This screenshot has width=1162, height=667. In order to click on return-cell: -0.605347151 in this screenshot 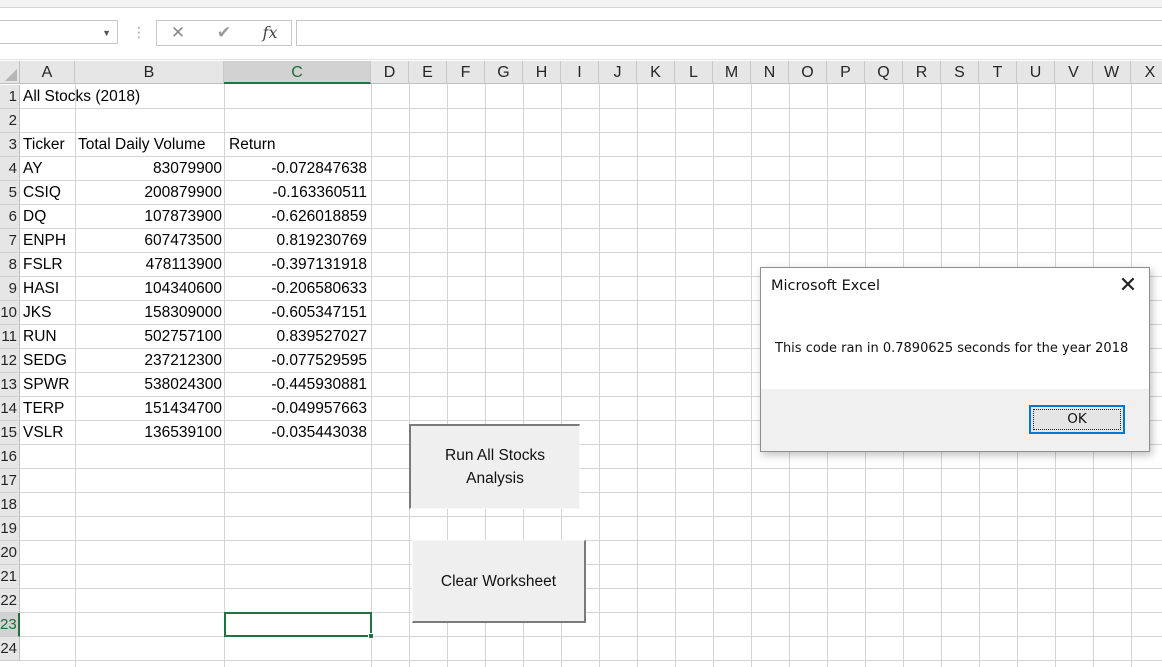, I will do `click(295, 313)`.